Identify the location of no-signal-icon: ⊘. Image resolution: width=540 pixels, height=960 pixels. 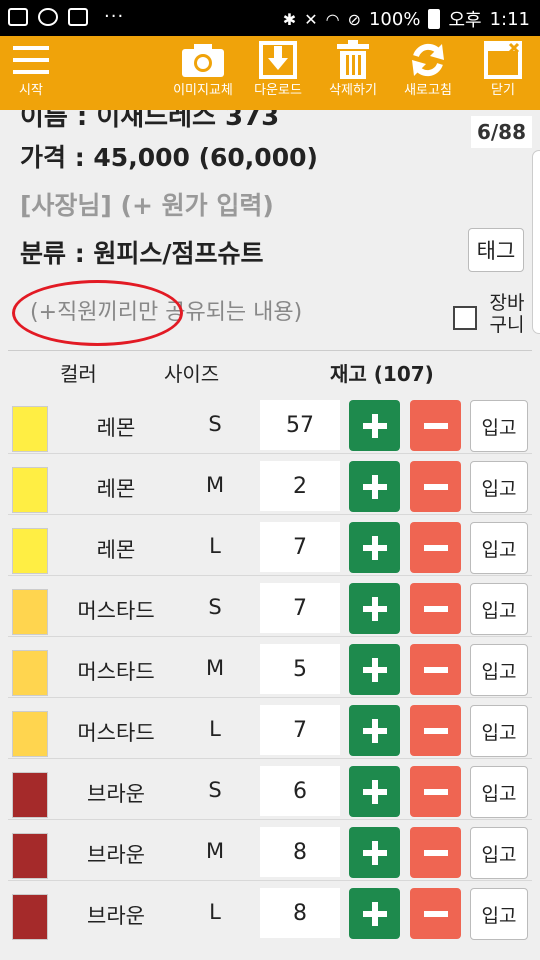
(354, 19).